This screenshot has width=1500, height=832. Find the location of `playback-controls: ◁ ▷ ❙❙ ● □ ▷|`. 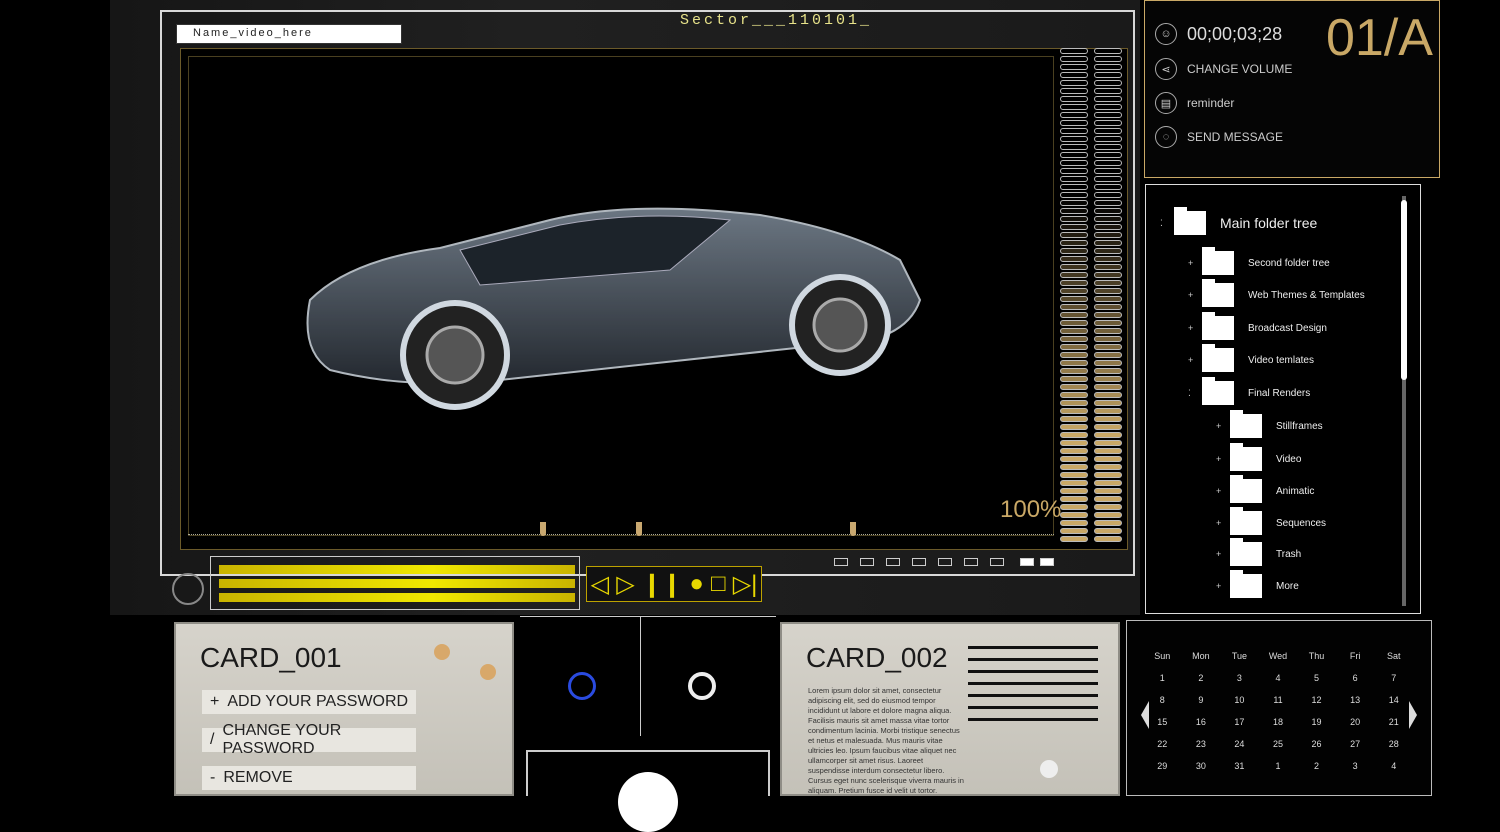

playback-controls: ◁ ▷ ❙❙ ● □ ▷| is located at coordinates (674, 584).